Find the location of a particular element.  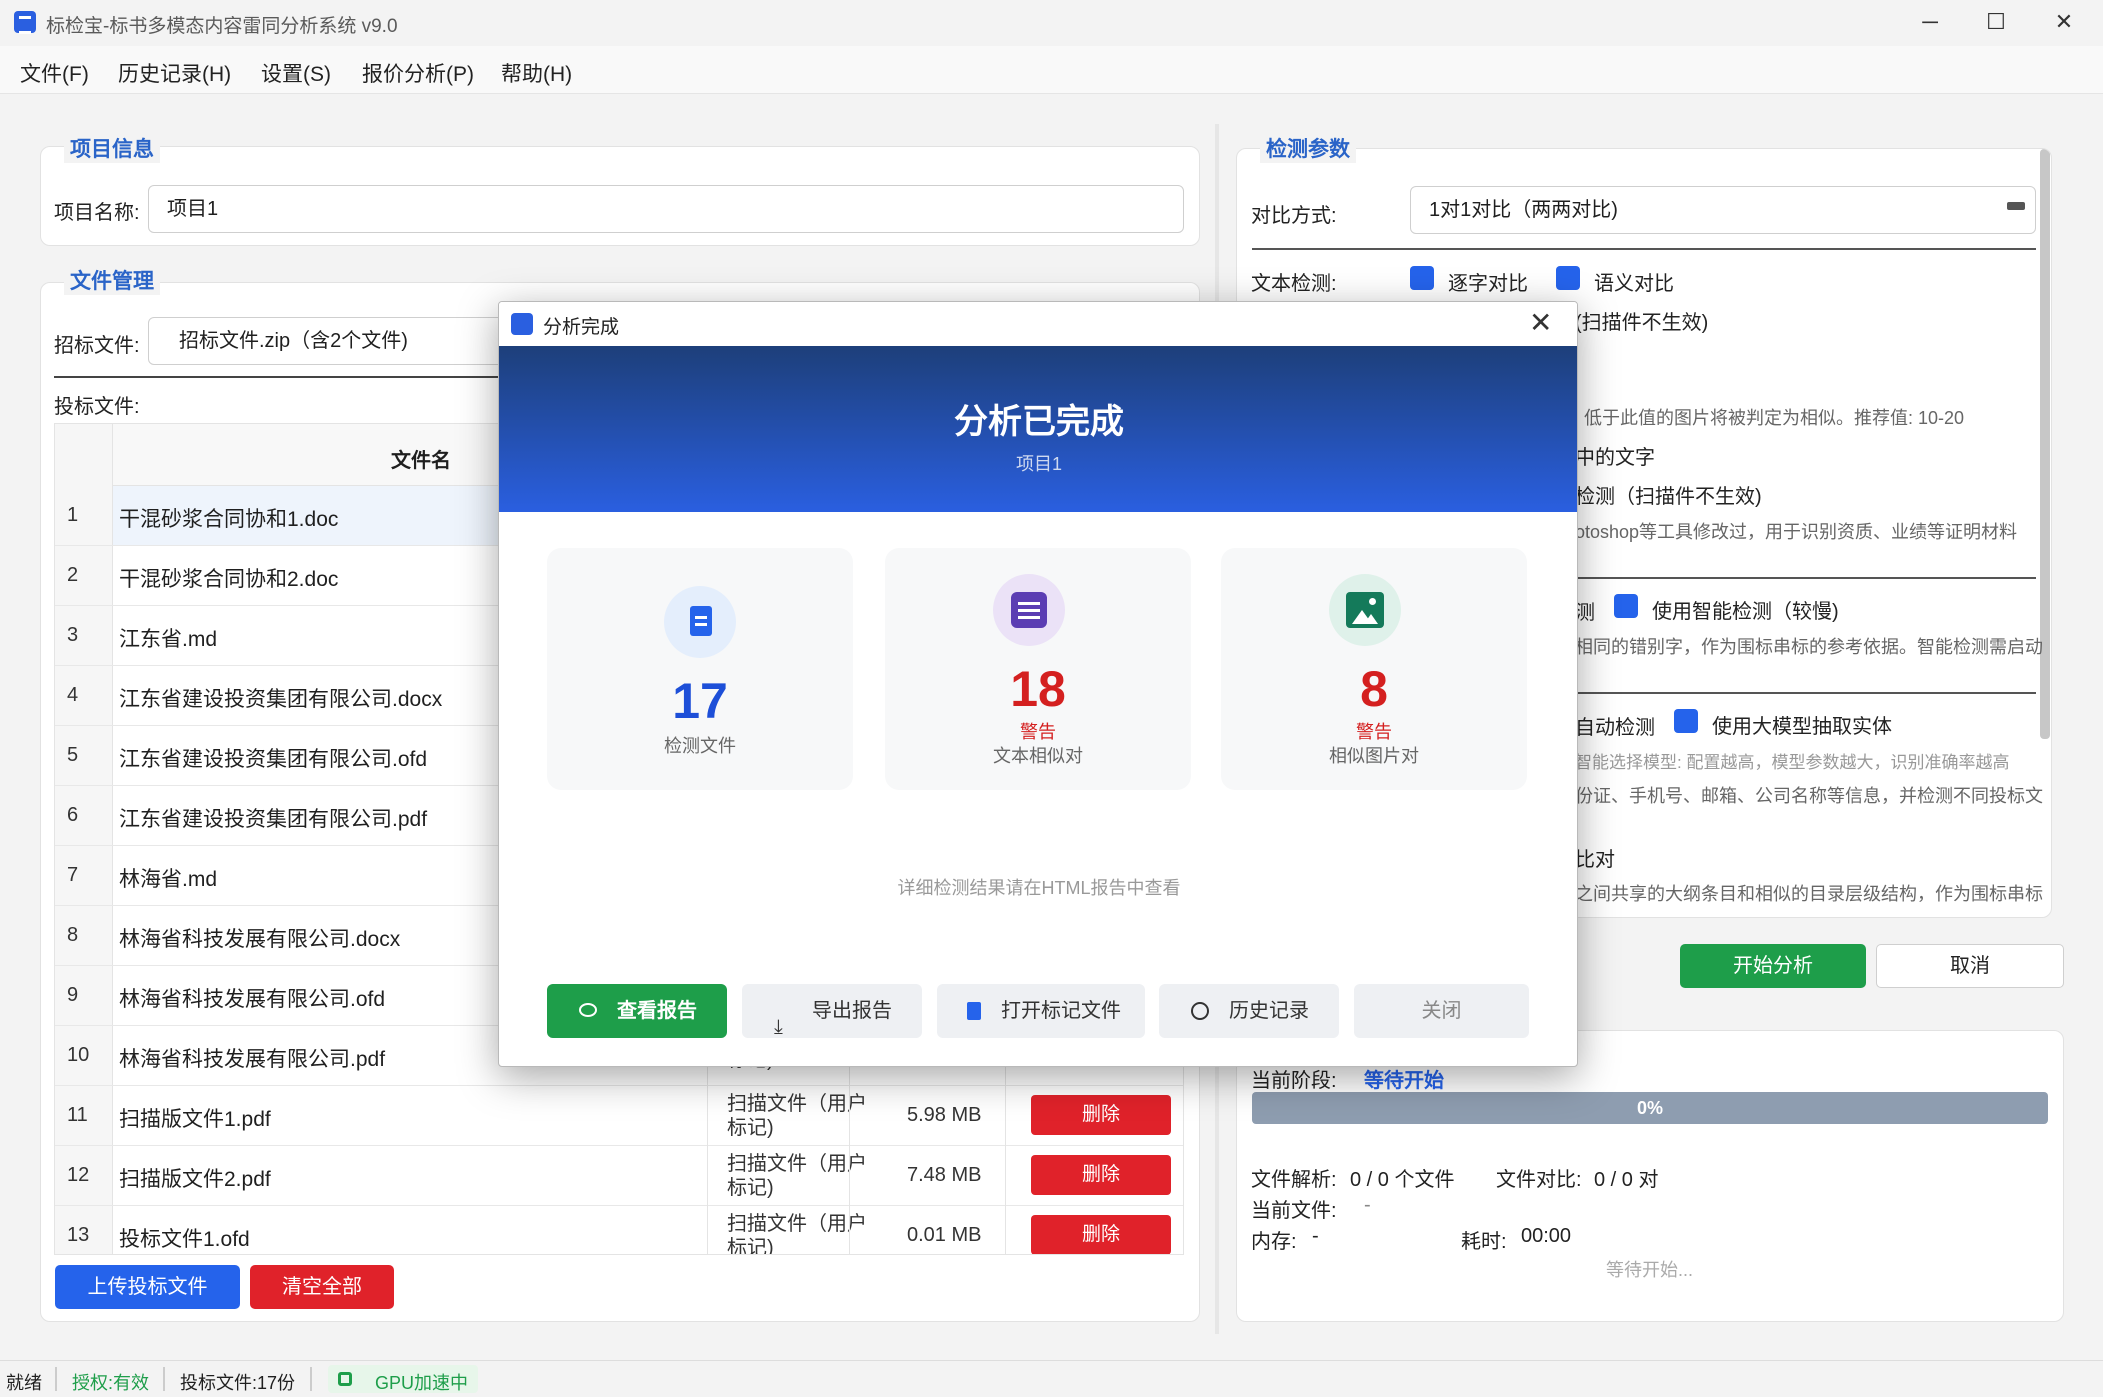

row-number: 10 is located at coordinates (78, 1055).